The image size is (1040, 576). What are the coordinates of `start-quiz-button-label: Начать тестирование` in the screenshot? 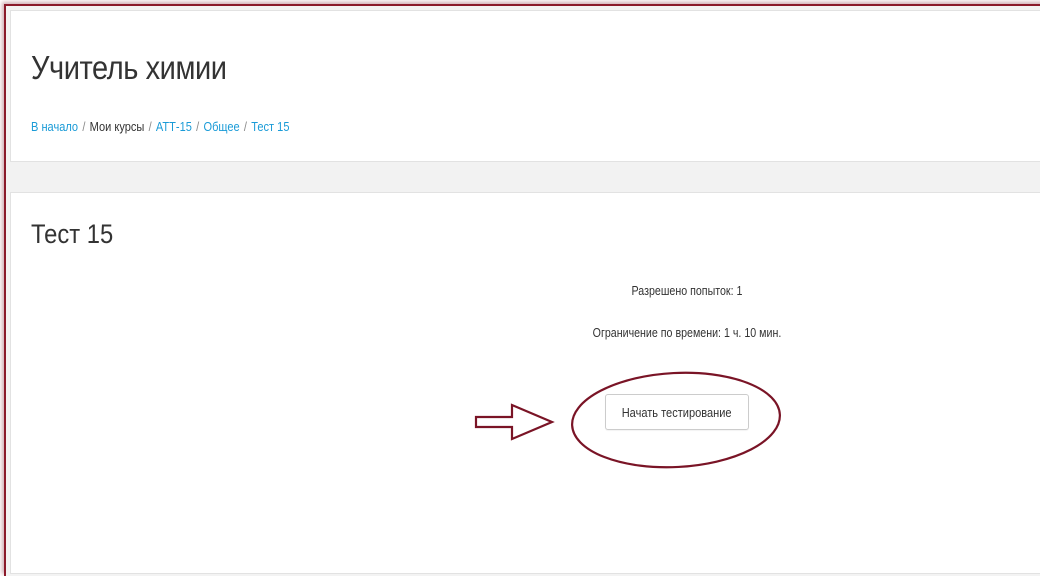 It's located at (677, 412).